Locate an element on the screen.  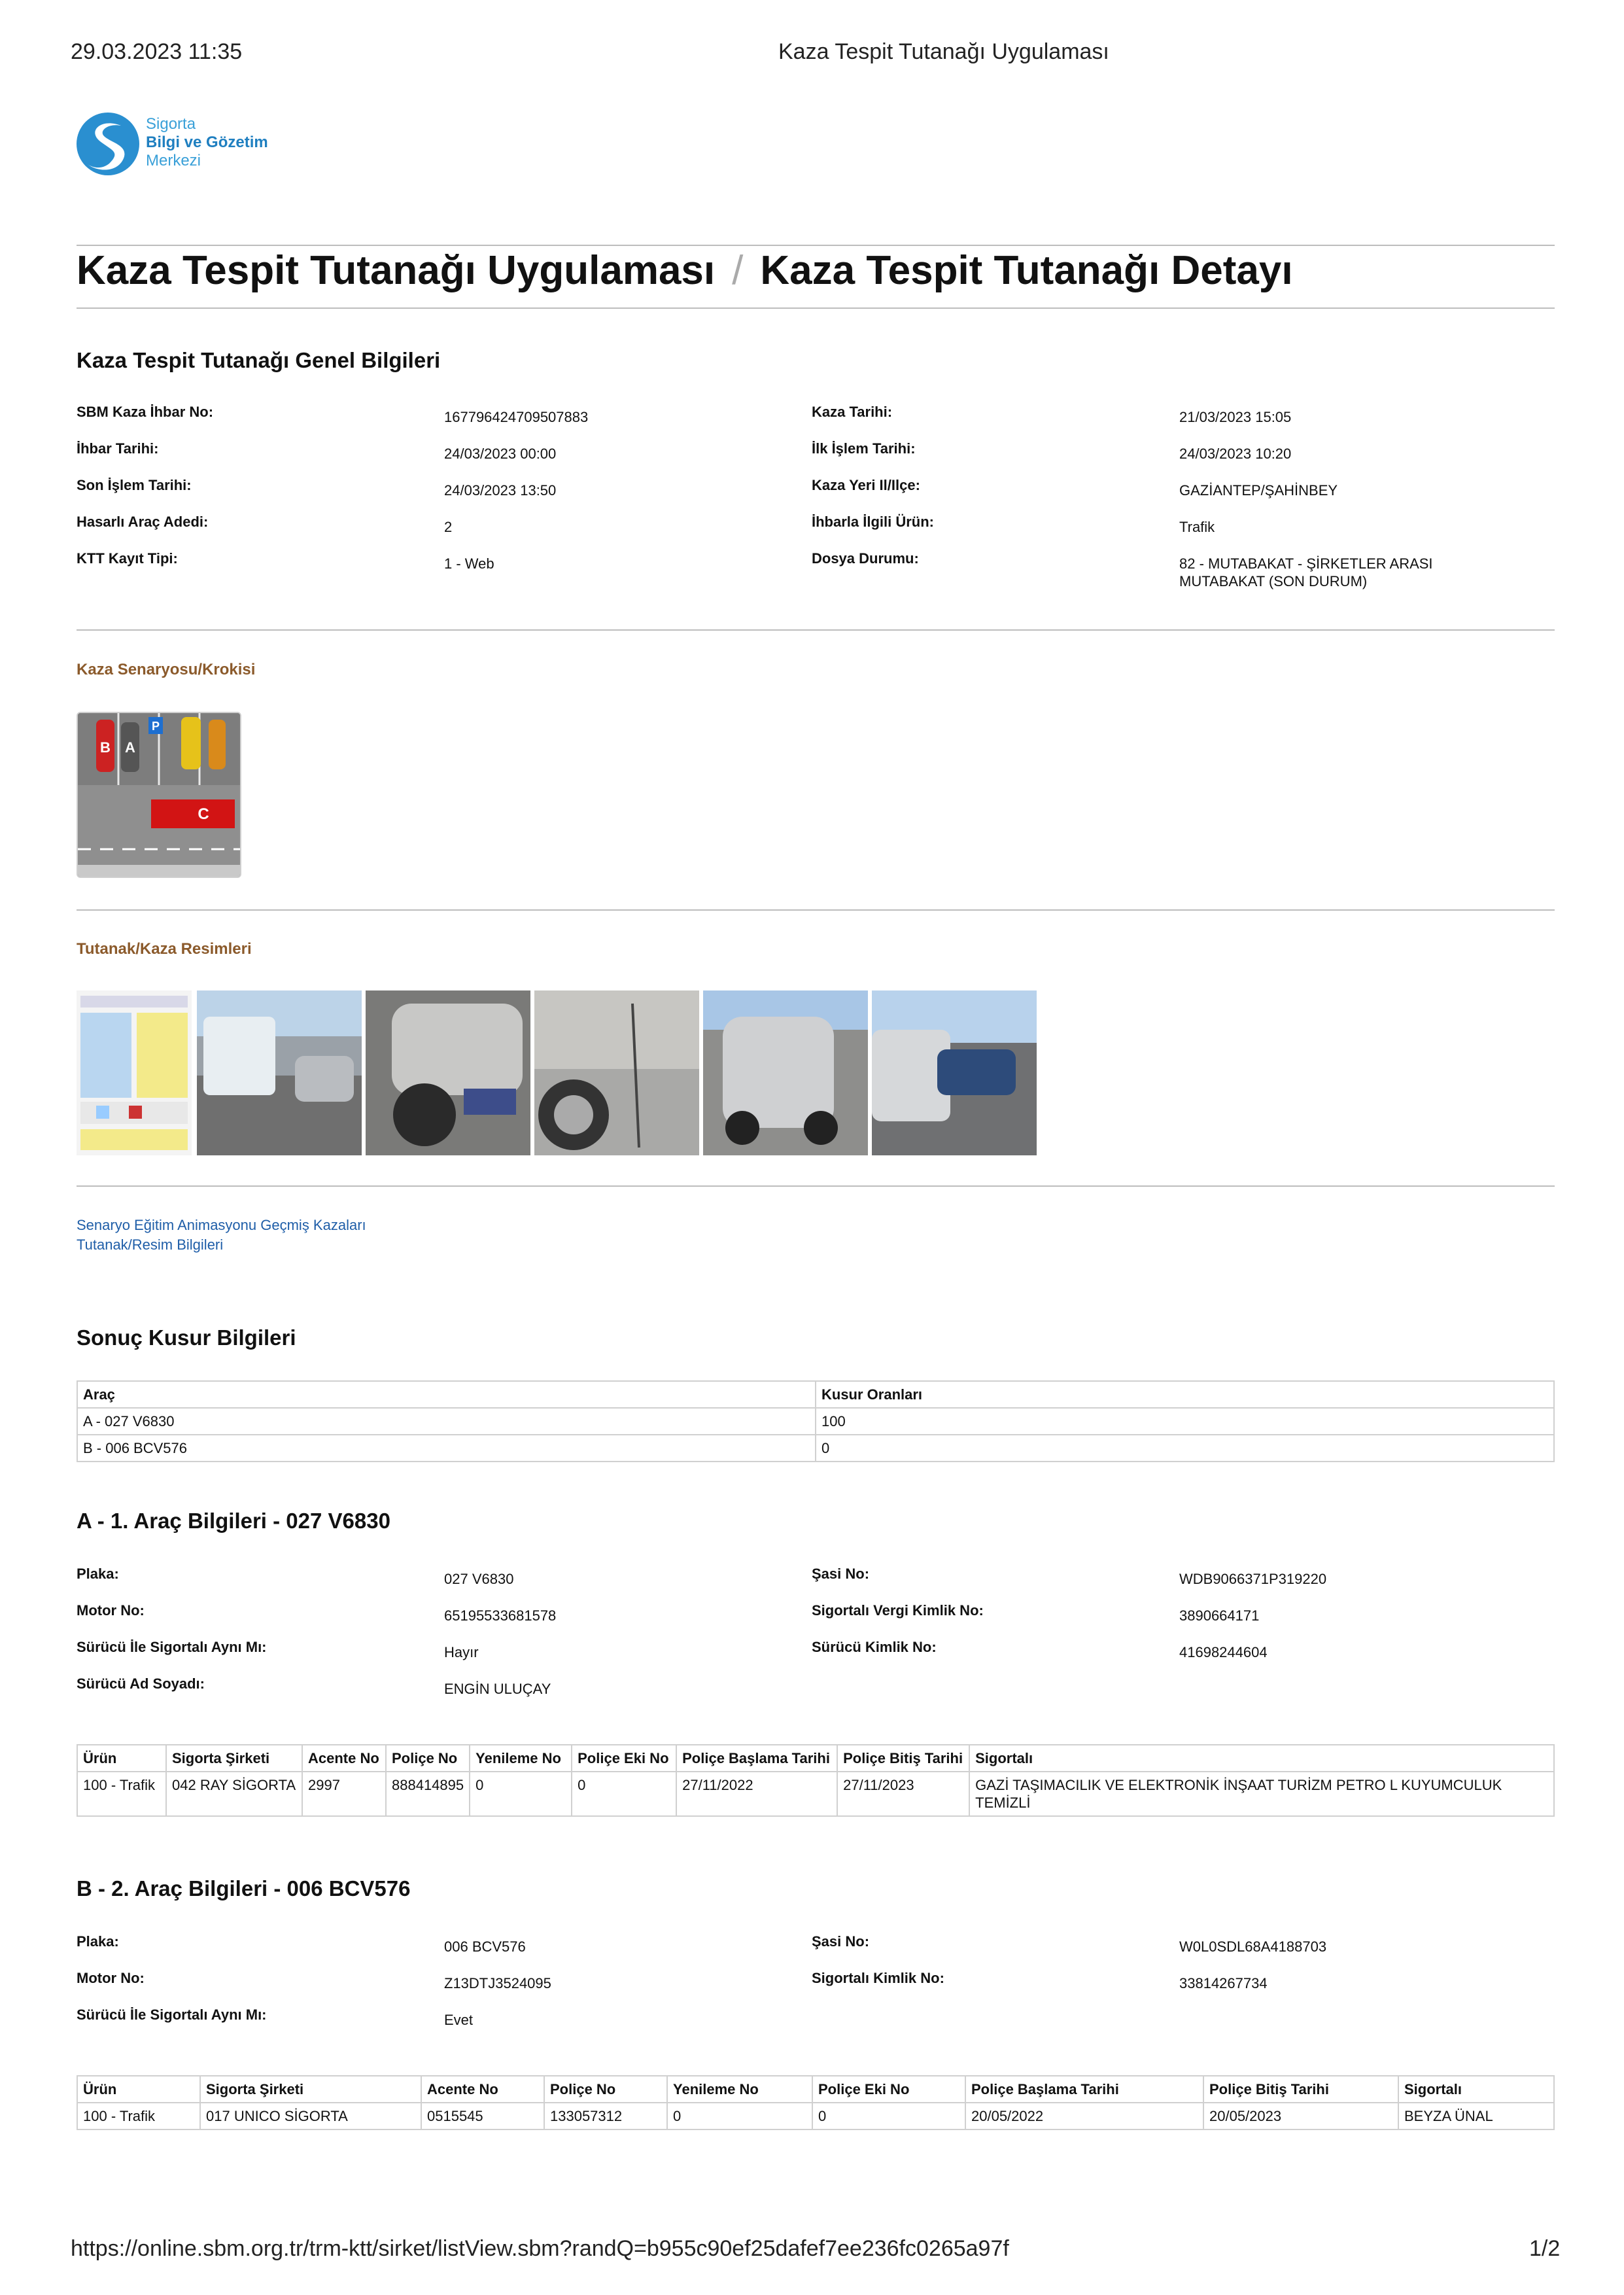
field-value: Z13DTJ3524095 is located at coordinates (497, 1983).